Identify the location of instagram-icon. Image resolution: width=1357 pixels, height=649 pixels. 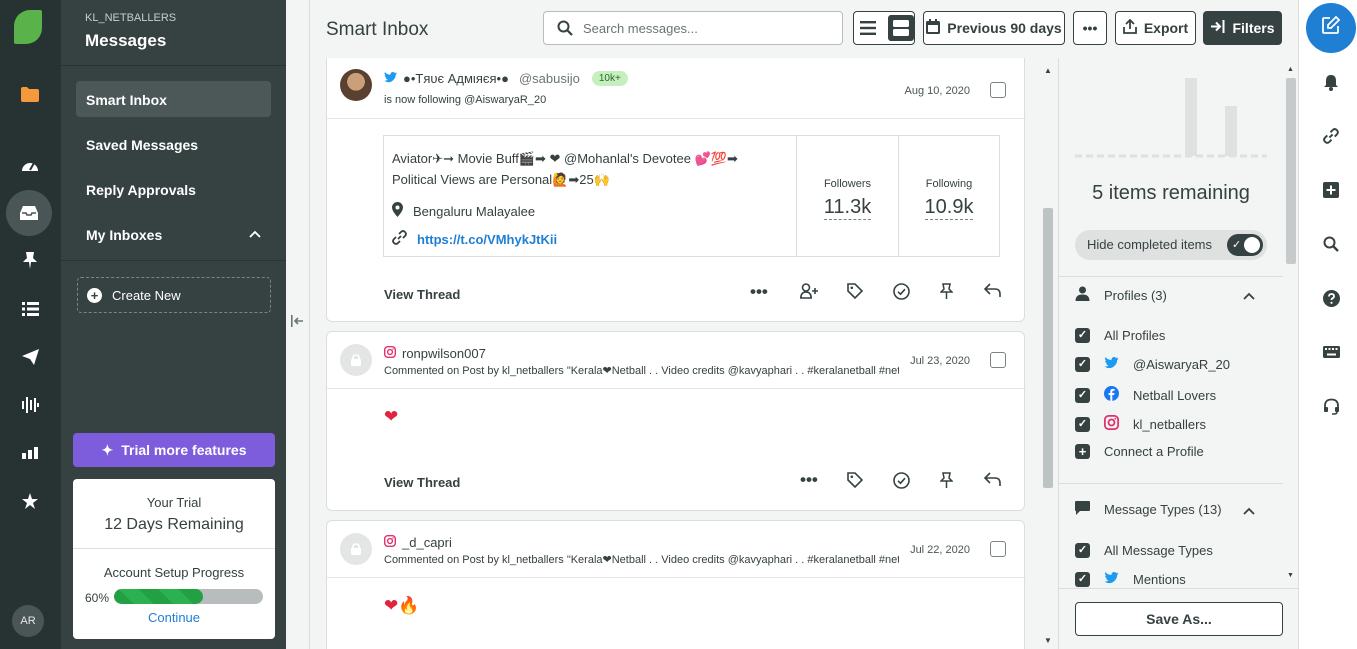
(1111, 423).